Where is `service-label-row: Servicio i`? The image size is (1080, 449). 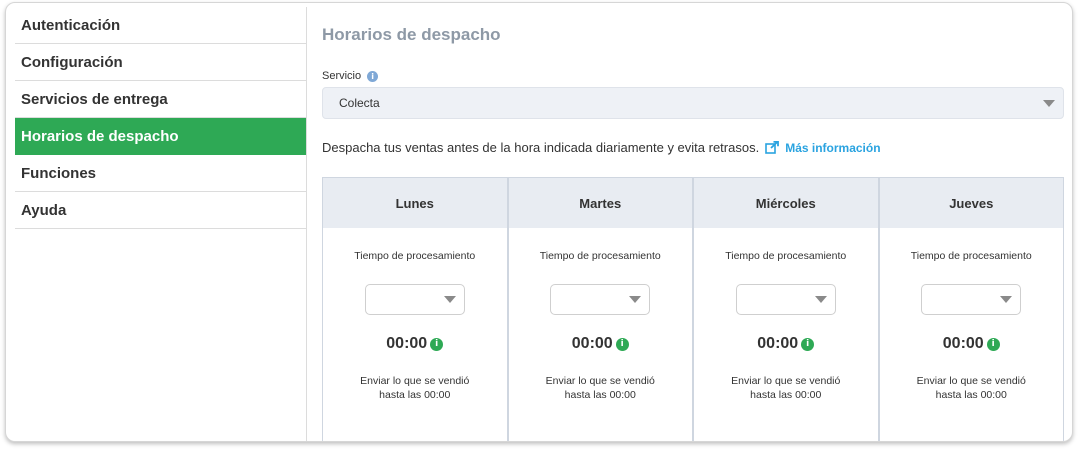
service-label-row: Servicio i is located at coordinates (350, 76).